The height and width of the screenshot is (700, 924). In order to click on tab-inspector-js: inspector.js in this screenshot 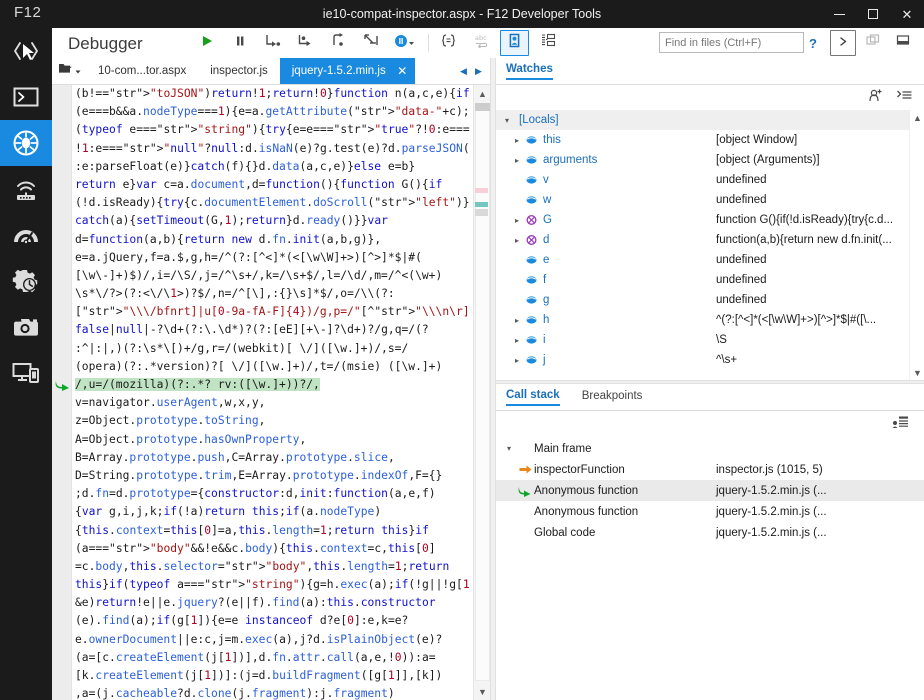, I will do `click(239, 71)`.